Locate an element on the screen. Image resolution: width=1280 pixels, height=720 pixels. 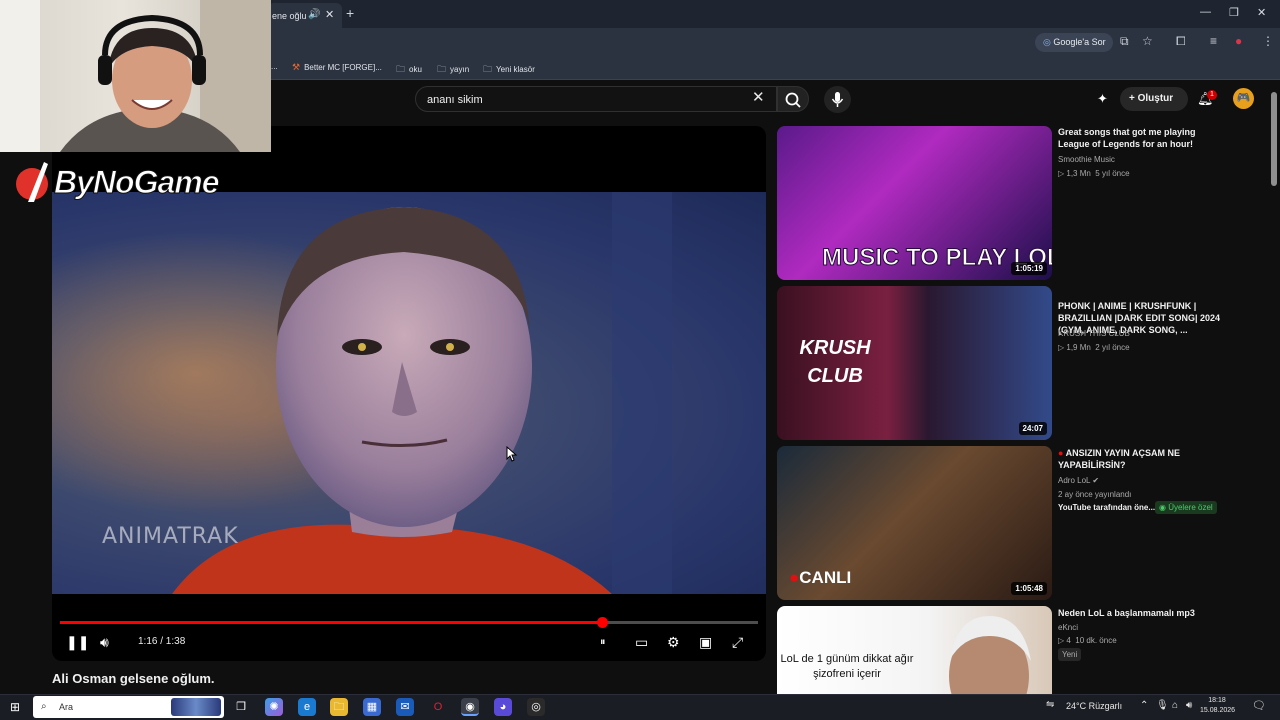
chrome-icon: ◉ is located at coordinates (470, 707).